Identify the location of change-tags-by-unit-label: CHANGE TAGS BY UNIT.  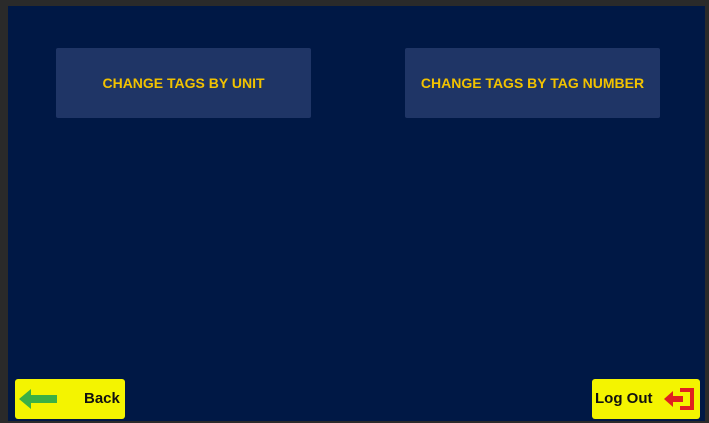
(183, 83).